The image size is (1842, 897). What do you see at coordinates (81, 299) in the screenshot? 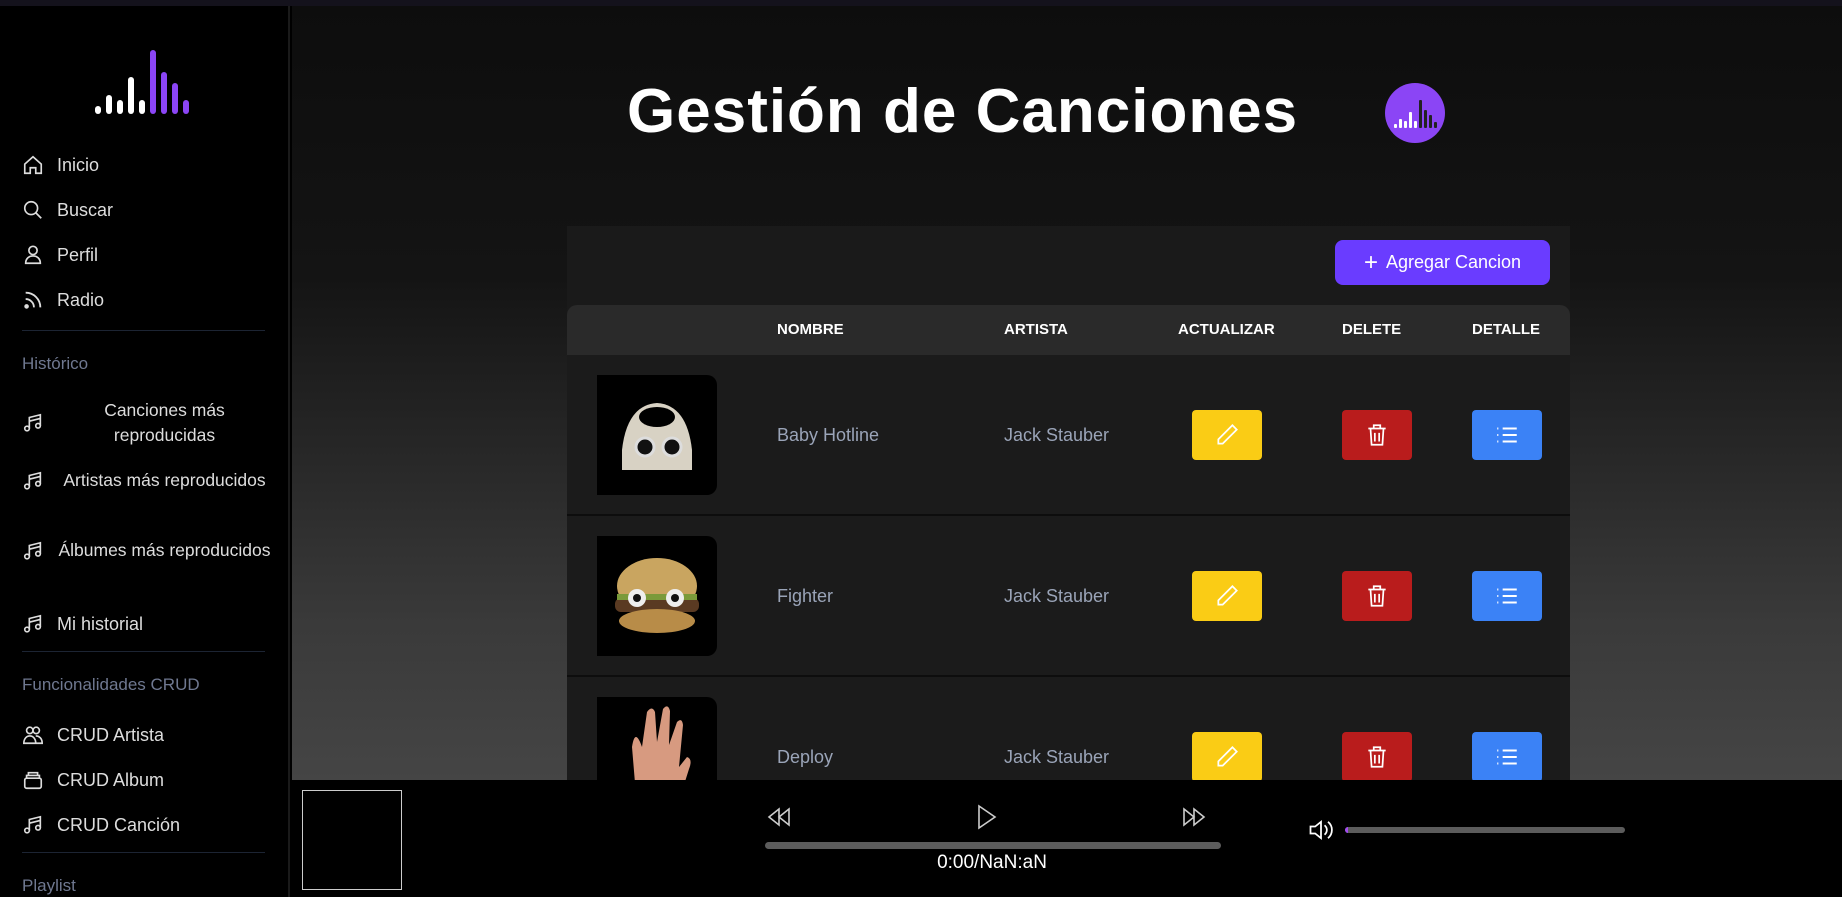
I see `sidebar-item-label: Radio` at bounding box center [81, 299].